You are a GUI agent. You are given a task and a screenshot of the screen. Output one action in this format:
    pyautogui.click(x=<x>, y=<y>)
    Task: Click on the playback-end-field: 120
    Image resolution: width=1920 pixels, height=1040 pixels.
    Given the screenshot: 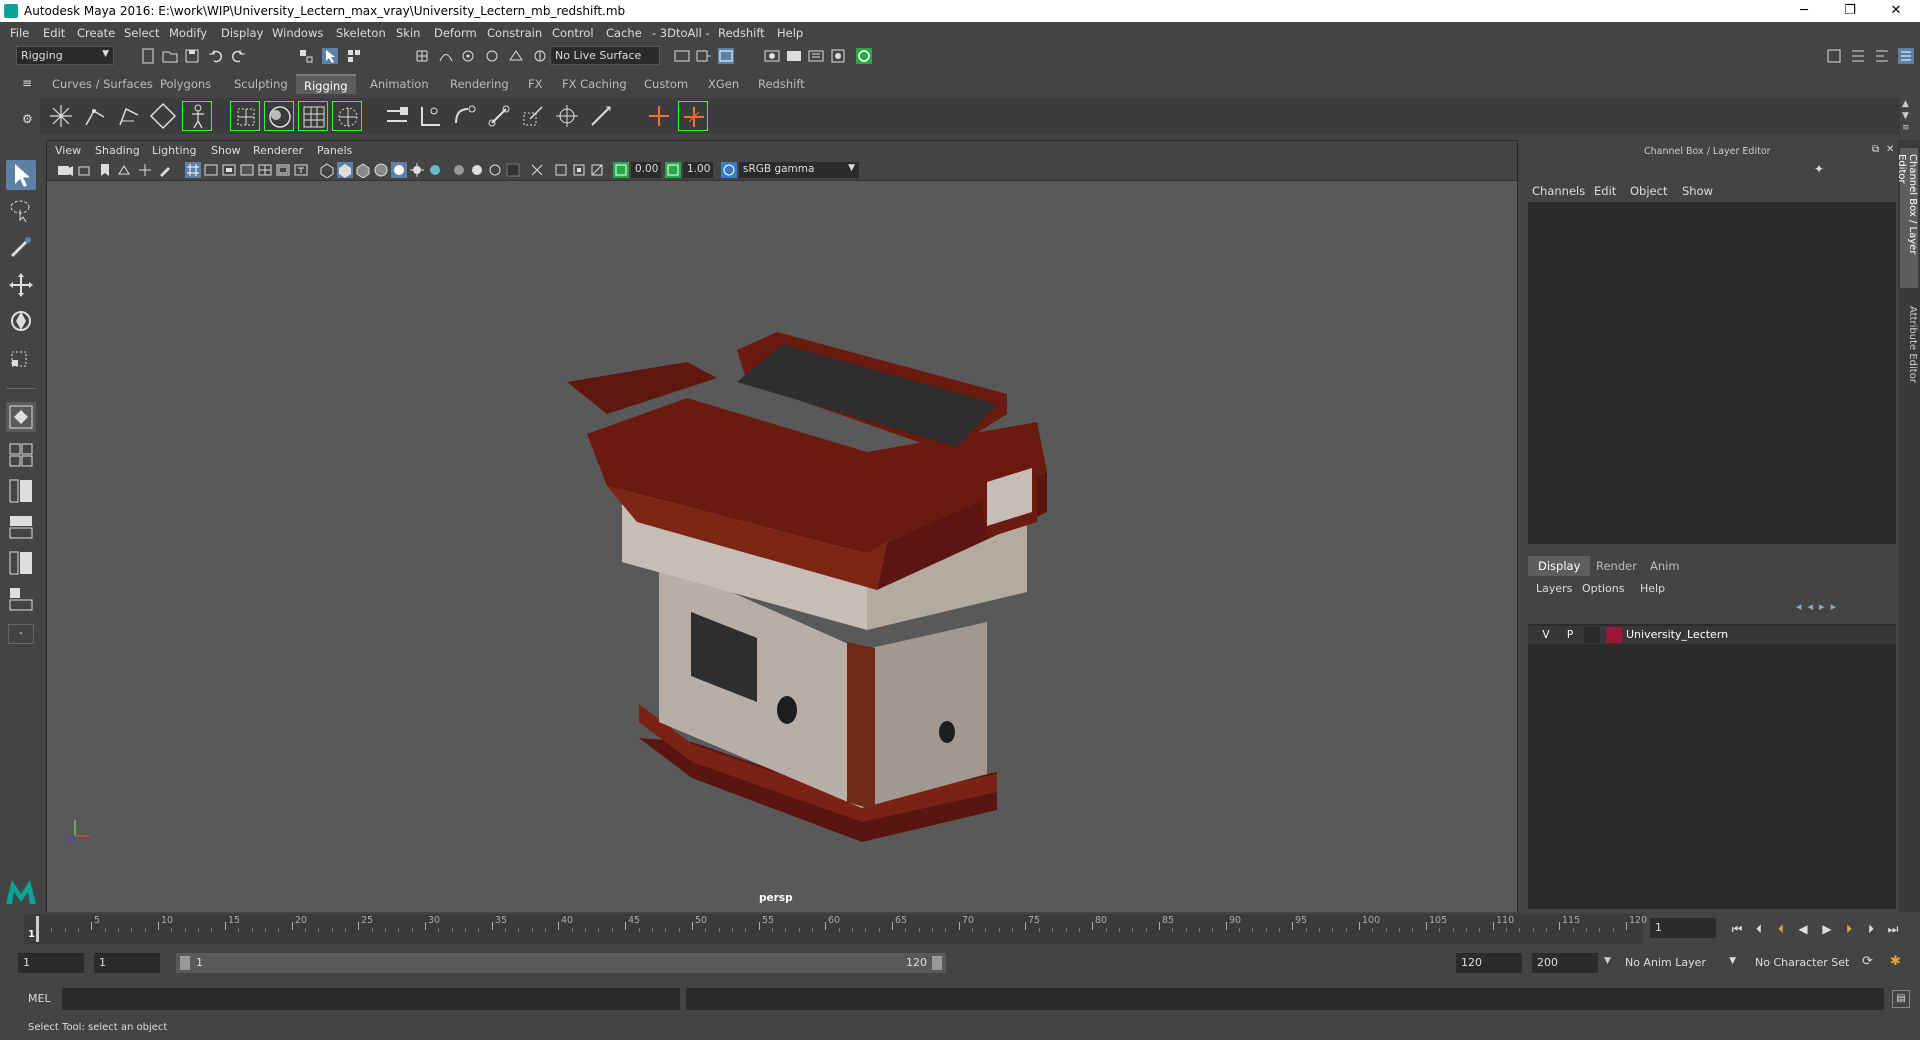 What is the action you would take?
    pyautogui.click(x=1489, y=963)
    